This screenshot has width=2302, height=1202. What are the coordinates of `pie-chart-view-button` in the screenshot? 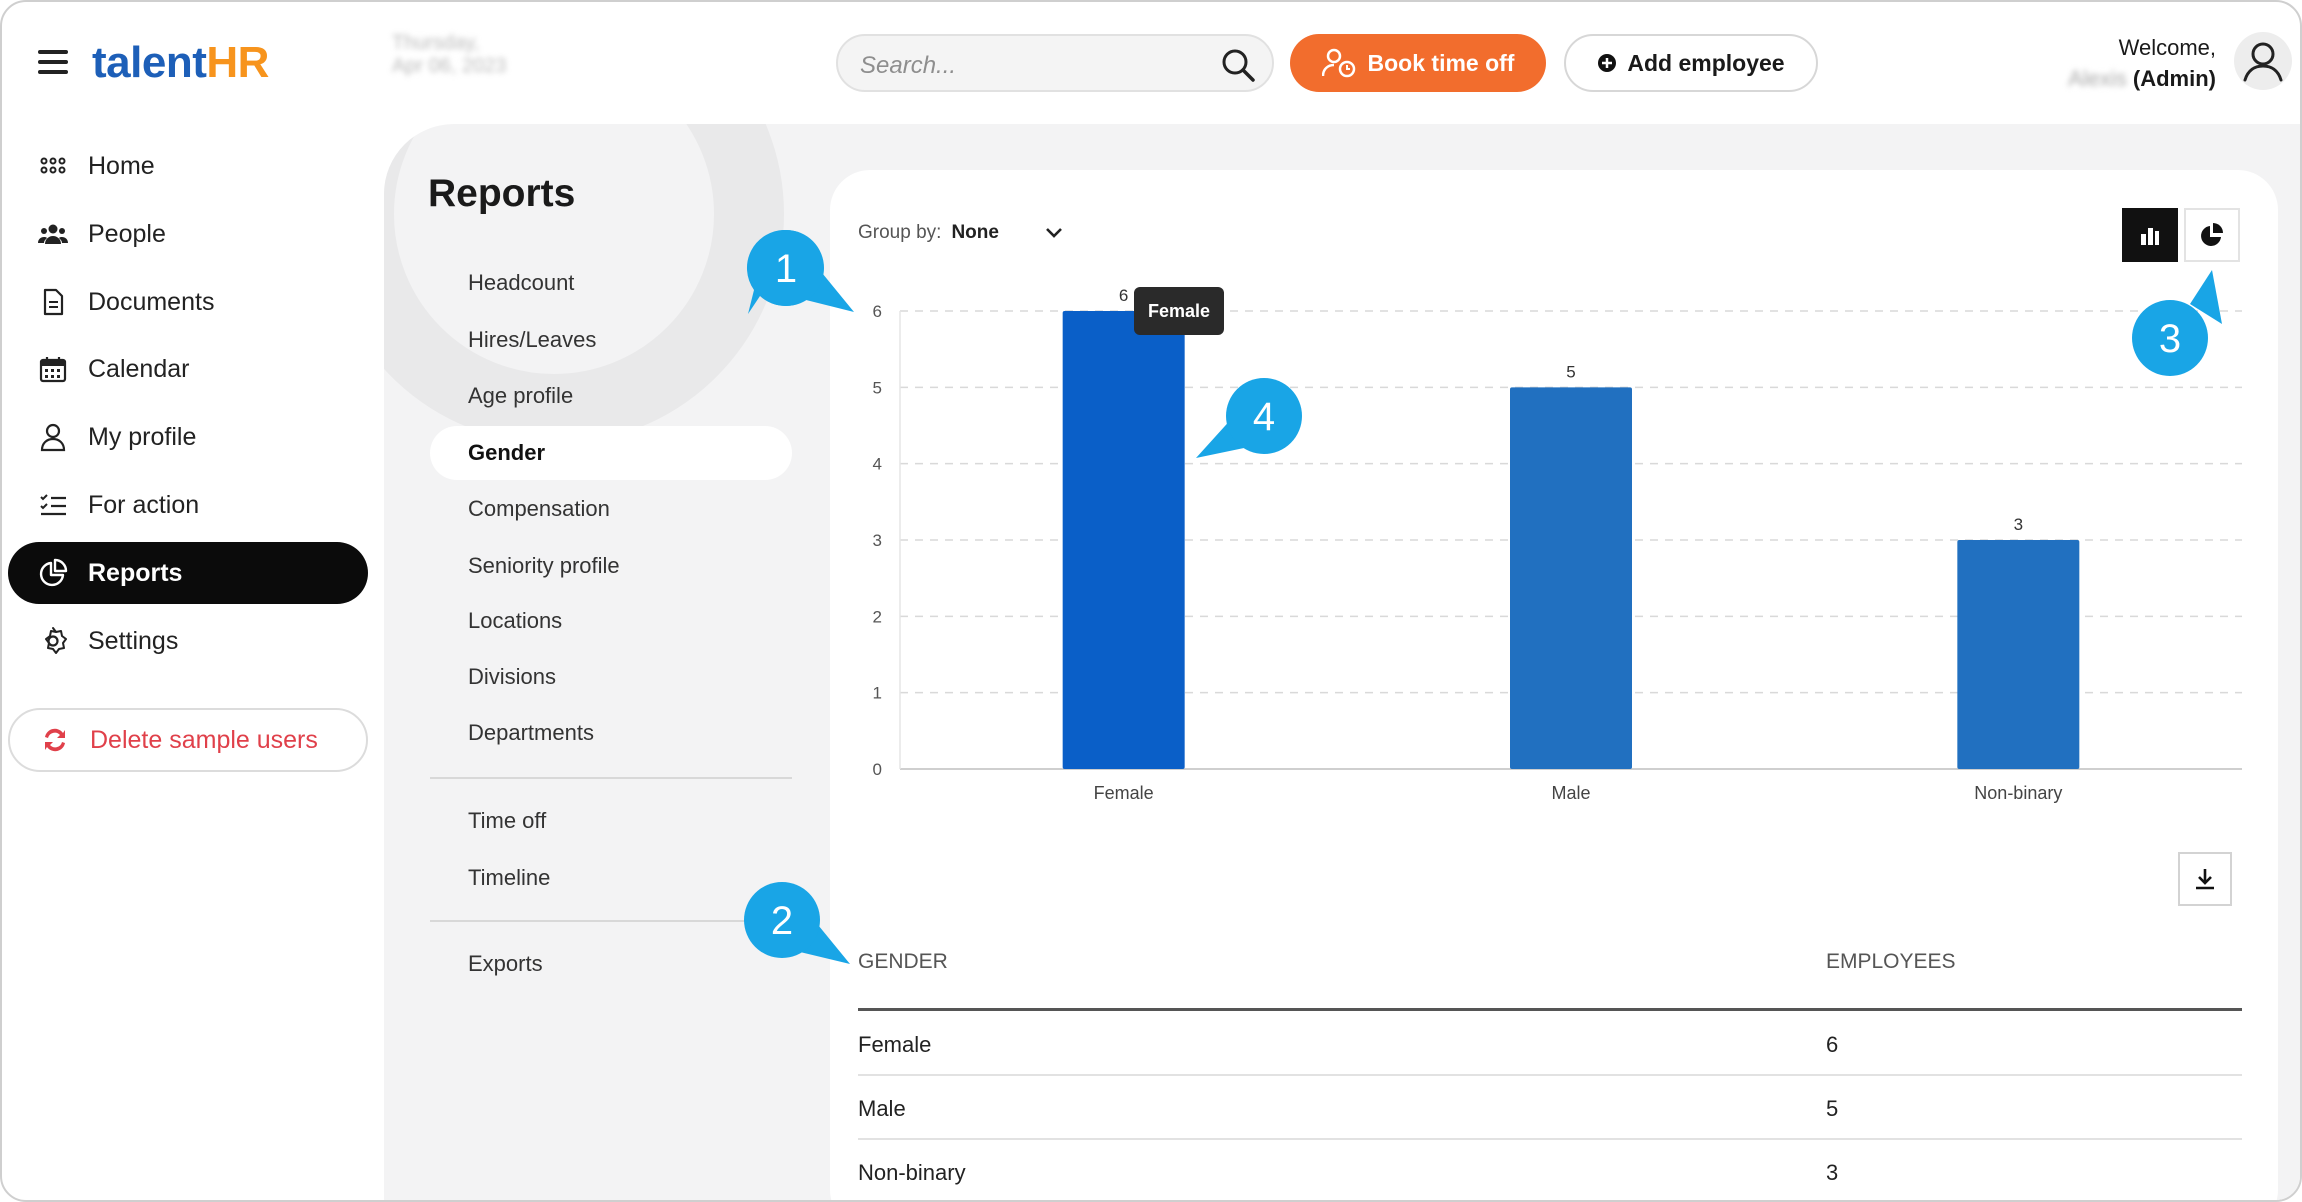 It's located at (2212, 235).